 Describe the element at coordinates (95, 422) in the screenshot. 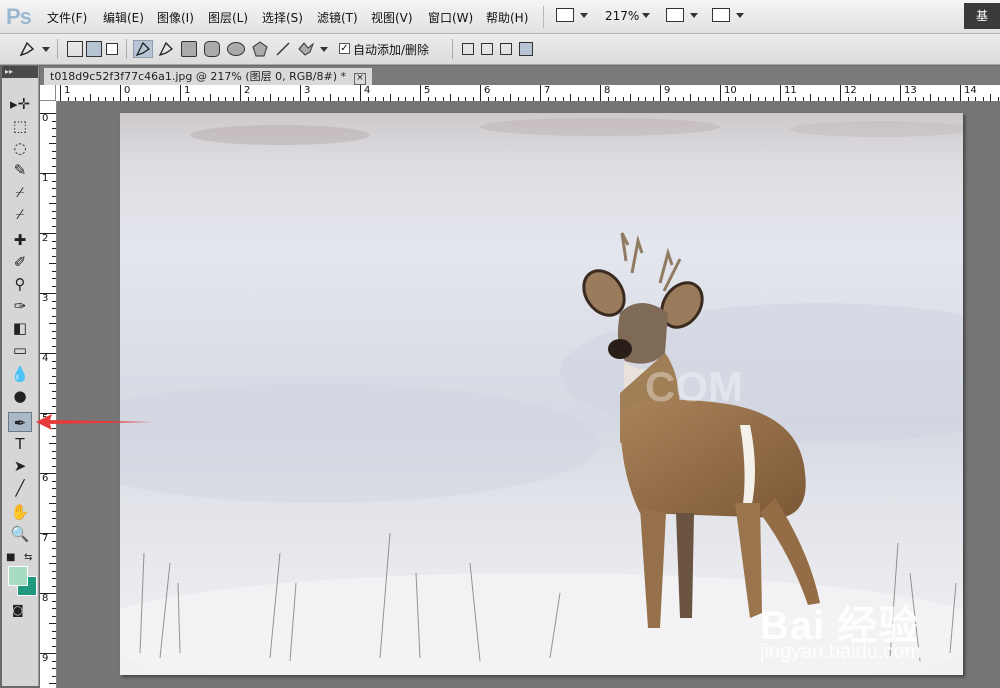

I see `annotation-arrow` at that location.